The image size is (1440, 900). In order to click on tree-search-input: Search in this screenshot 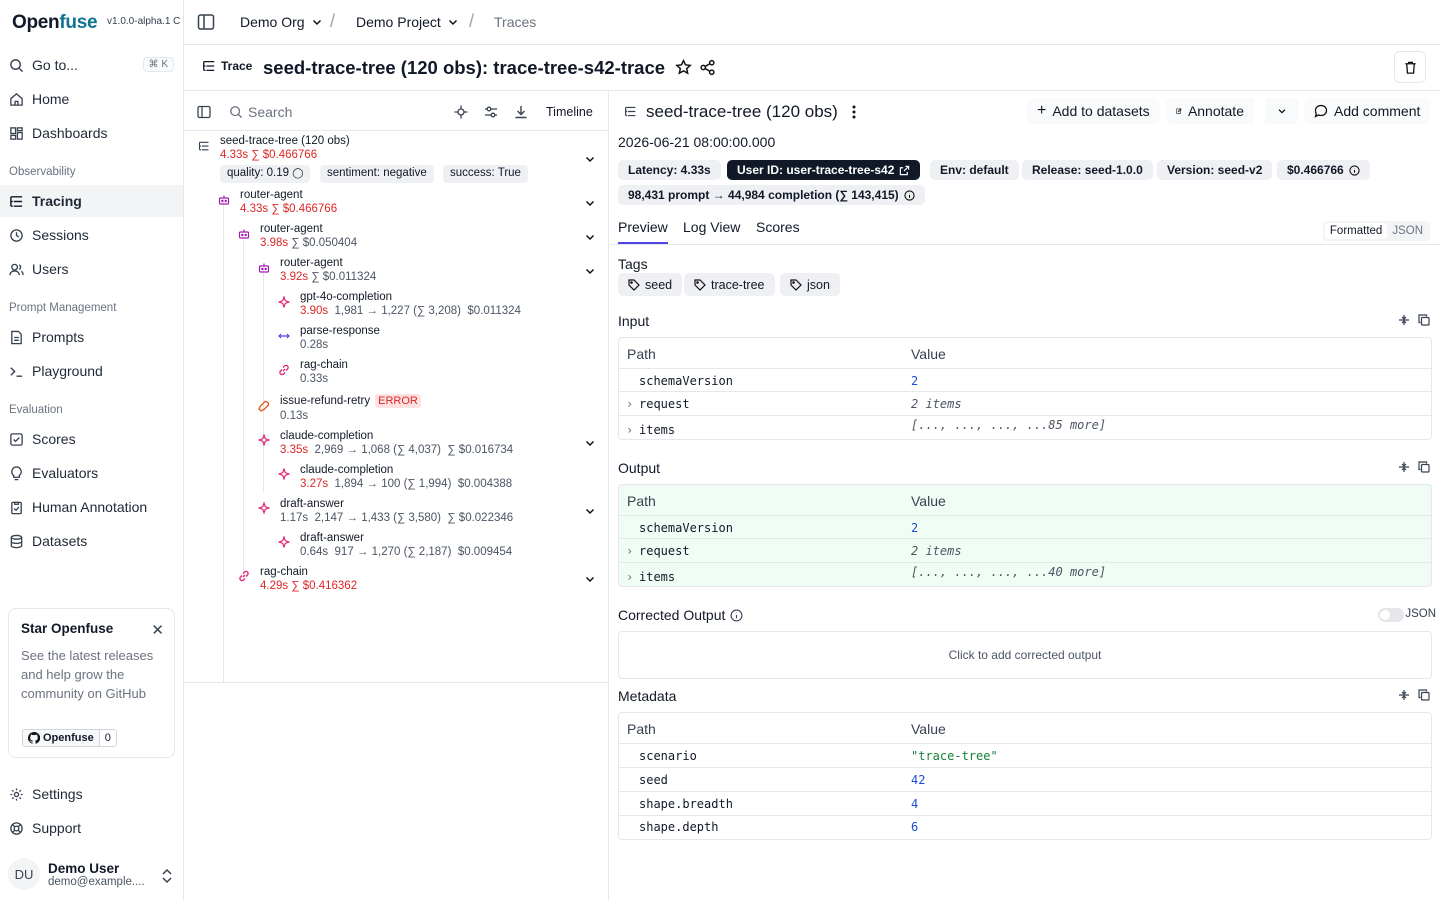, I will do `click(270, 112)`.